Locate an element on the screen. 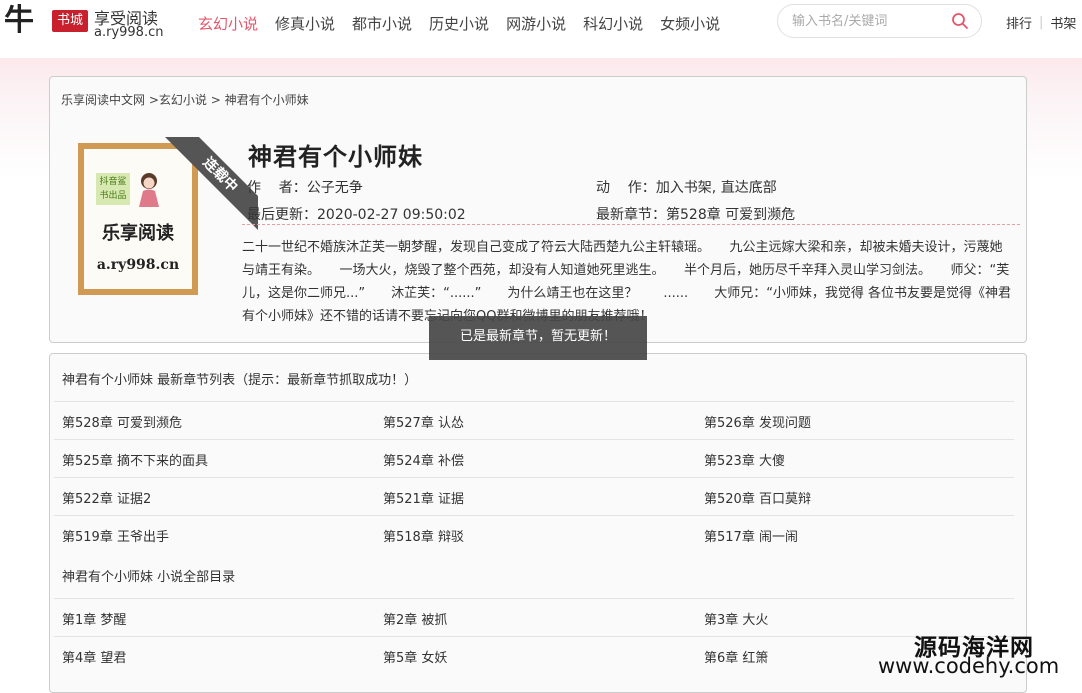  breadcrumb-category: 玄幻小说 is located at coordinates (183, 100).